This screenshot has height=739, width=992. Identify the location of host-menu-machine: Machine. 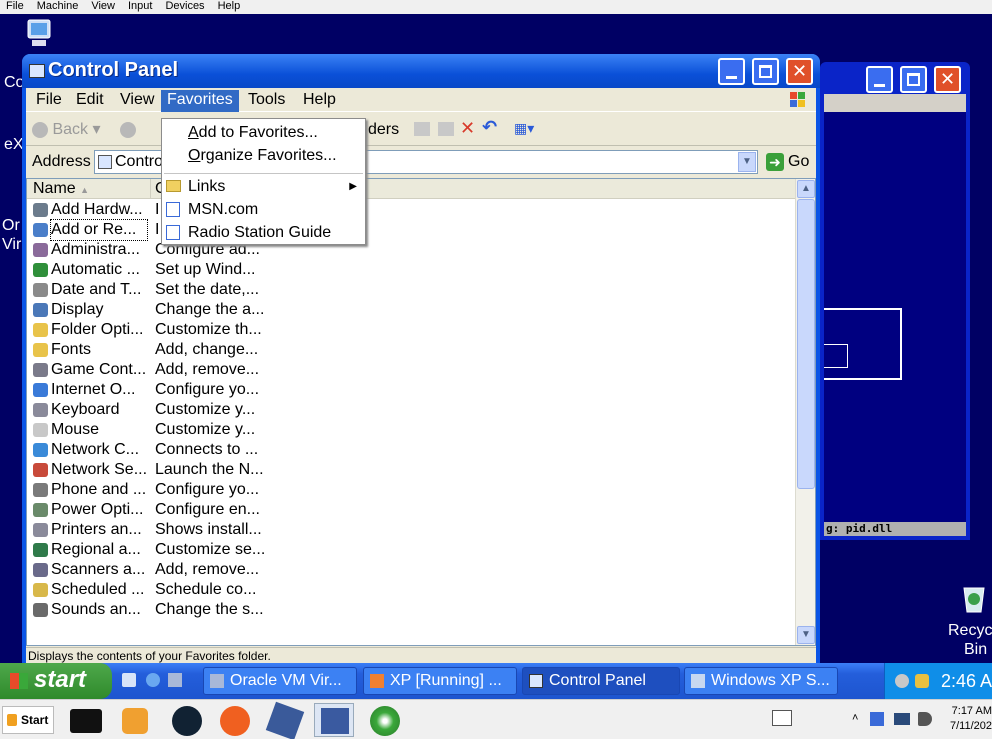
(58, 6).